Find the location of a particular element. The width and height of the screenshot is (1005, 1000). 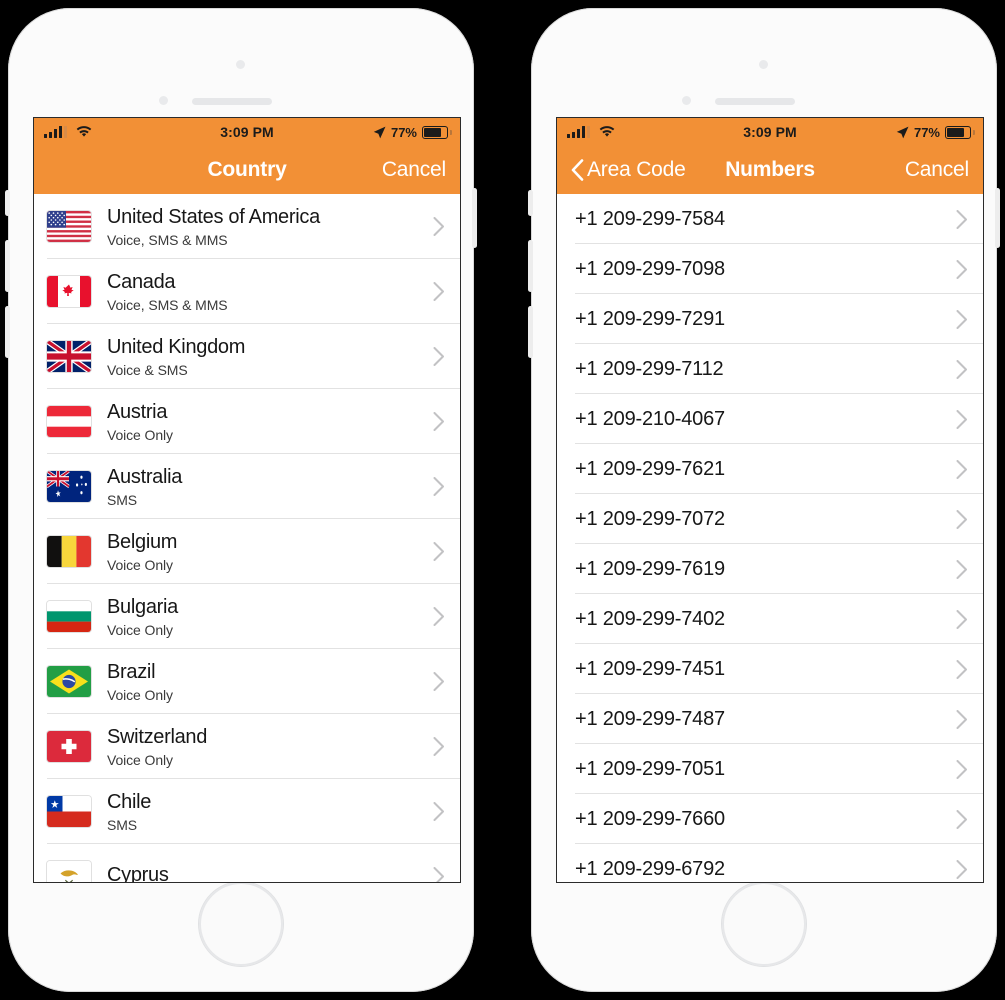

table-row: +1 209-299-6792 is located at coordinates (770, 863).